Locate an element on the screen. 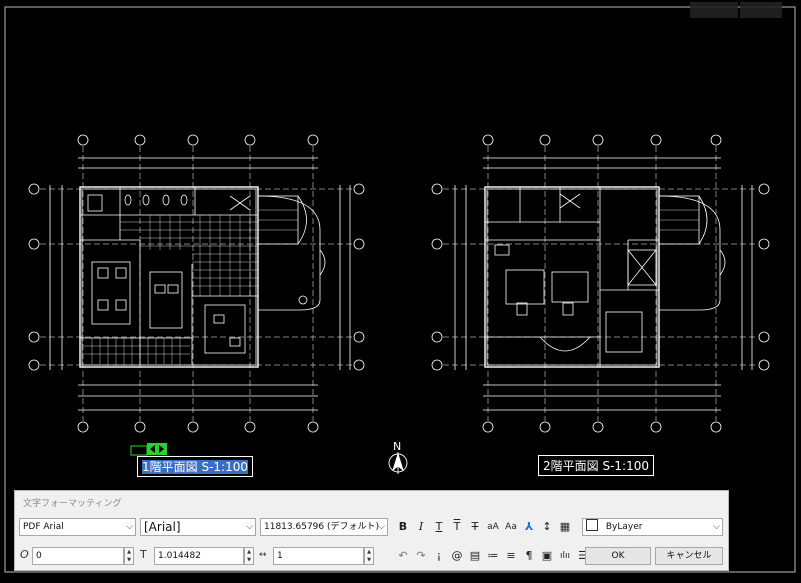  selected-text: 1階平面図 S-1:100 is located at coordinates (195, 467).